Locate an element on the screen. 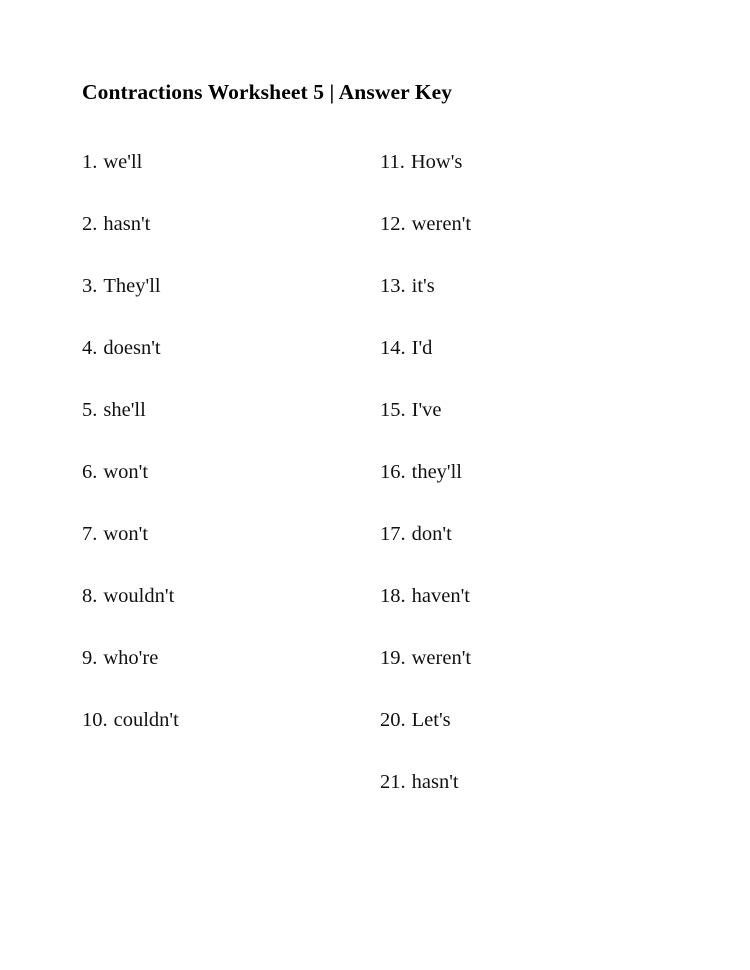 The height and width of the screenshot is (970, 750). answer-number: 15. is located at coordinates (393, 410).